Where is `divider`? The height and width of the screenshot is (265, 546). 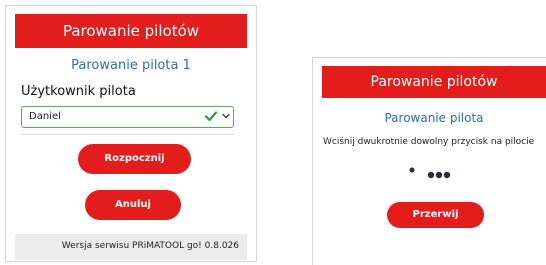
divider is located at coordinates (127, 134).